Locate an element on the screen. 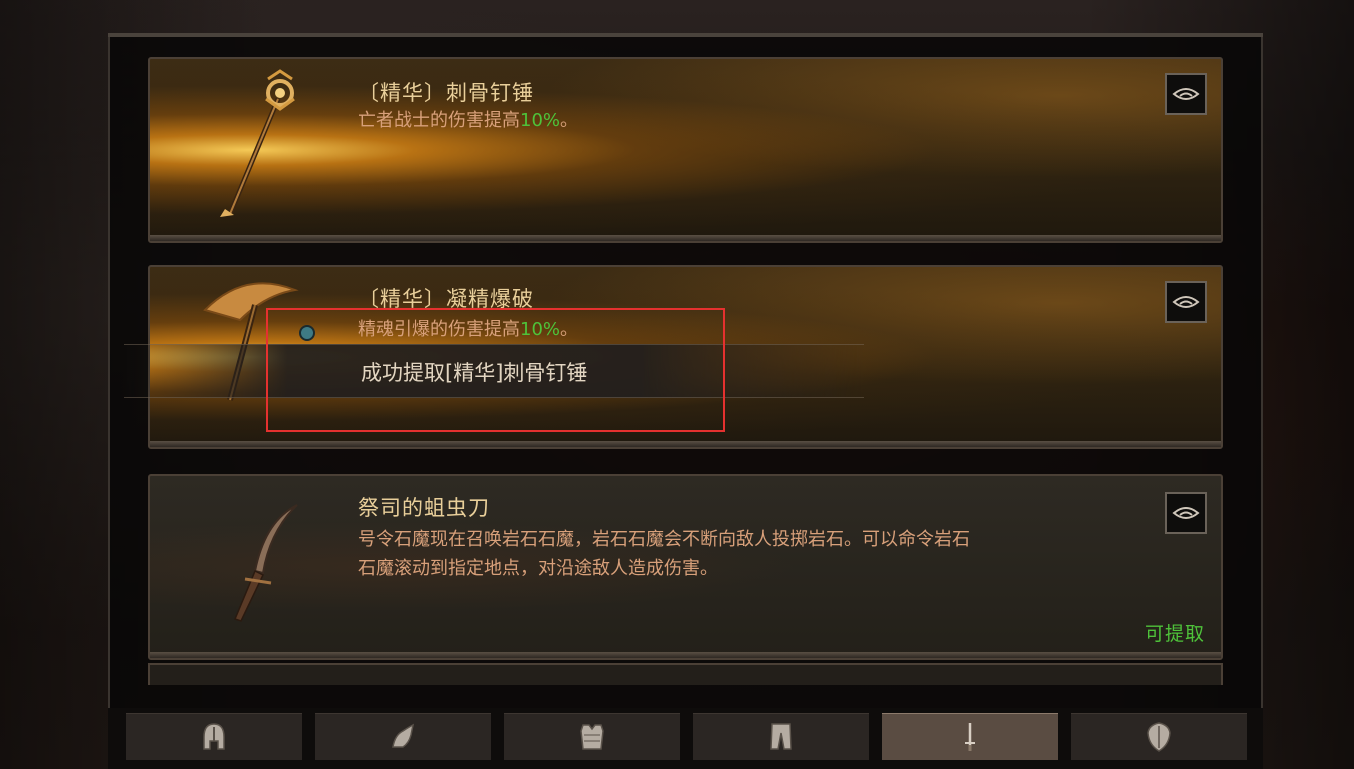  tab-shield is located at coordinates (1159, 736).